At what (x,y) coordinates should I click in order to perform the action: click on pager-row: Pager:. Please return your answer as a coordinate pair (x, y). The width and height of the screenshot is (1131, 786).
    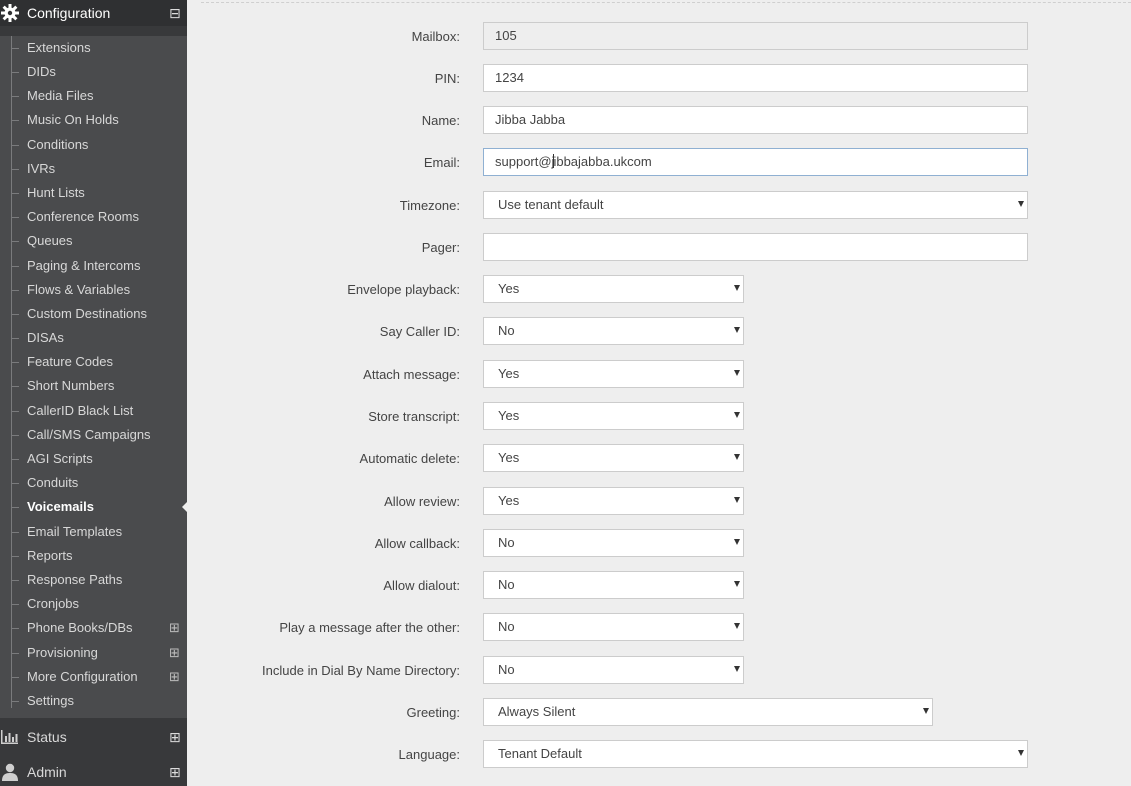
    Looking at the image, I should click on (659, 248).